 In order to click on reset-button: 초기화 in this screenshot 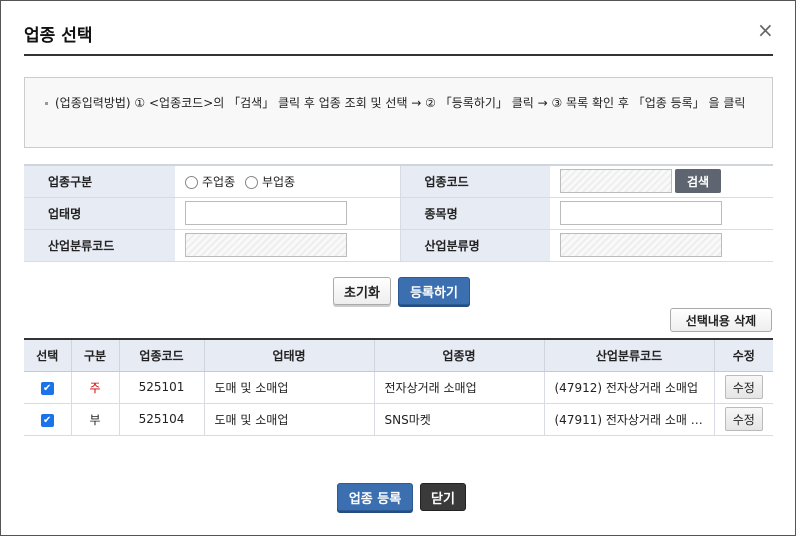, I will do `click(362, 291)`.